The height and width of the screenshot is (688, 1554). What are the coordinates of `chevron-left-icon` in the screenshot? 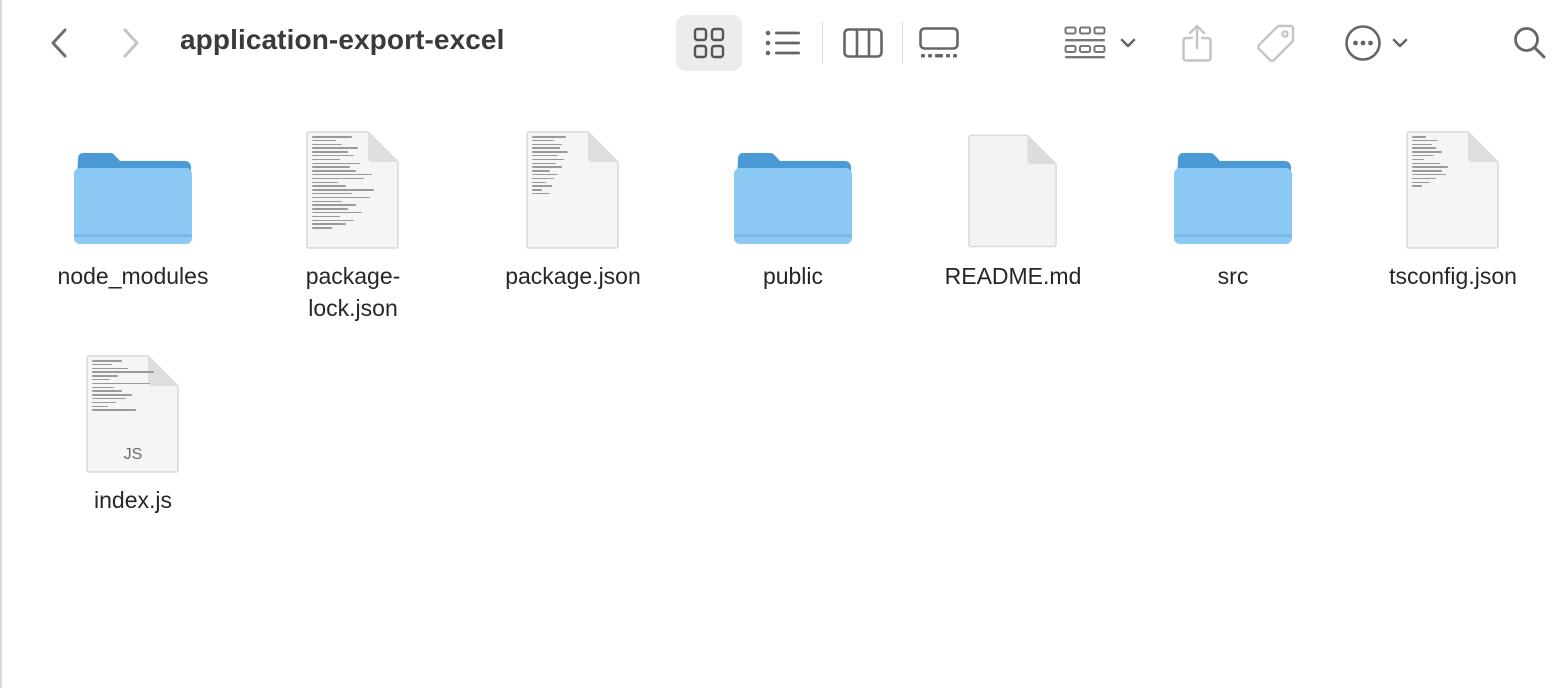 It's located at (59, 43).